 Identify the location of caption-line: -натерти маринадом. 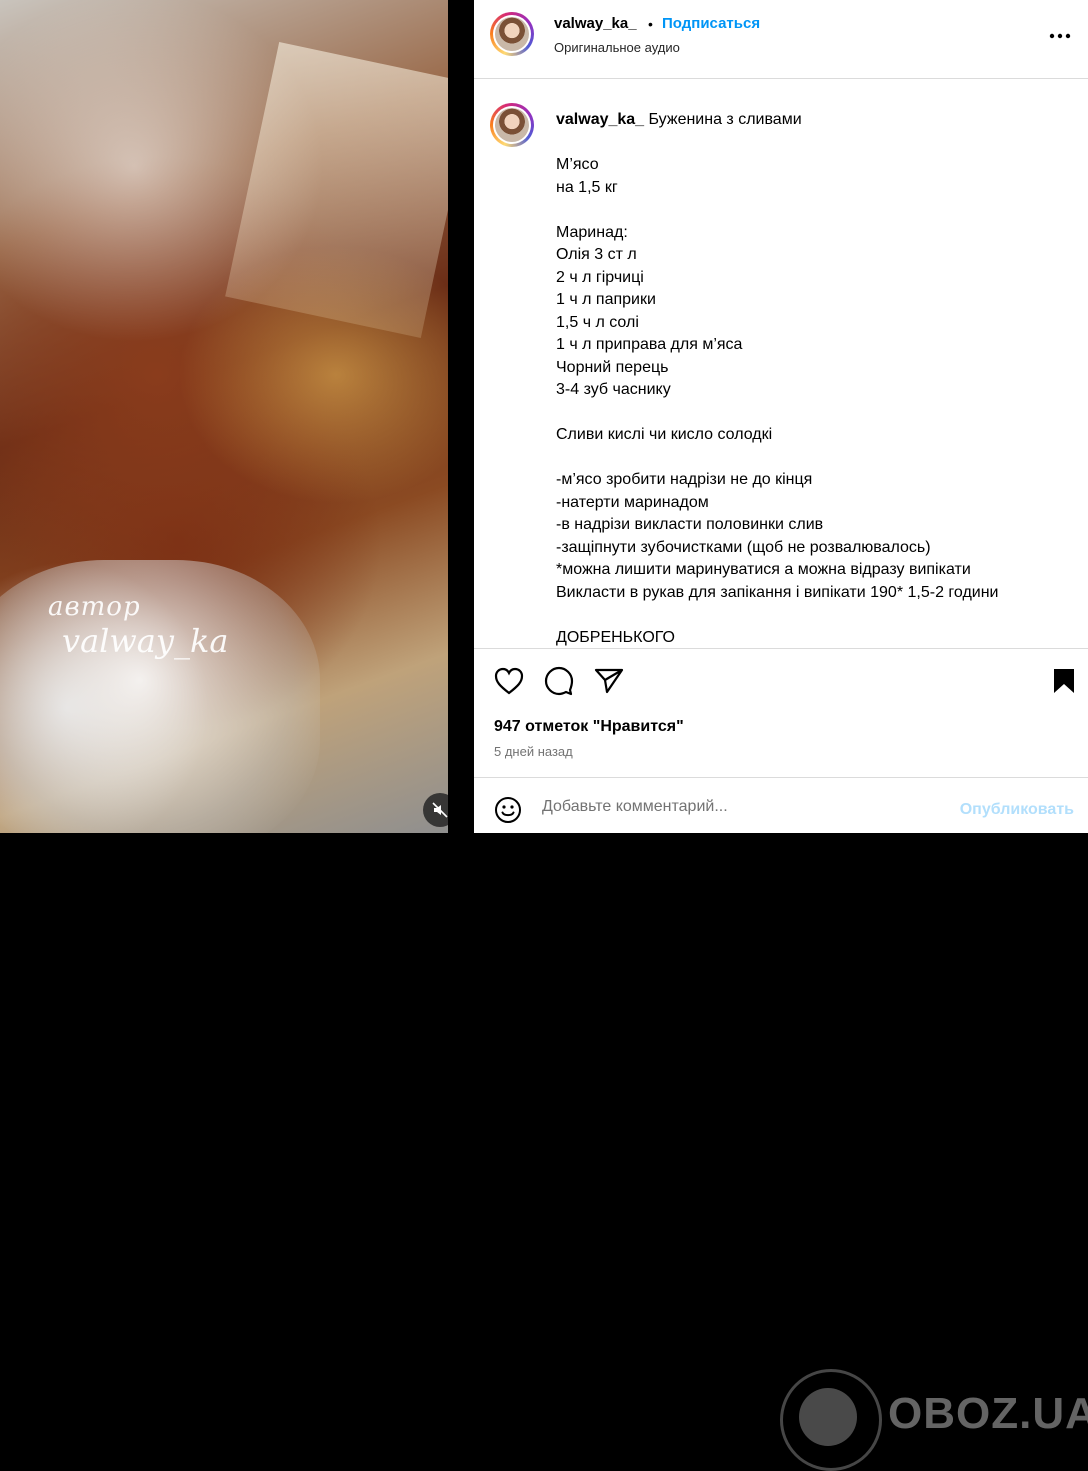
(632, 502).